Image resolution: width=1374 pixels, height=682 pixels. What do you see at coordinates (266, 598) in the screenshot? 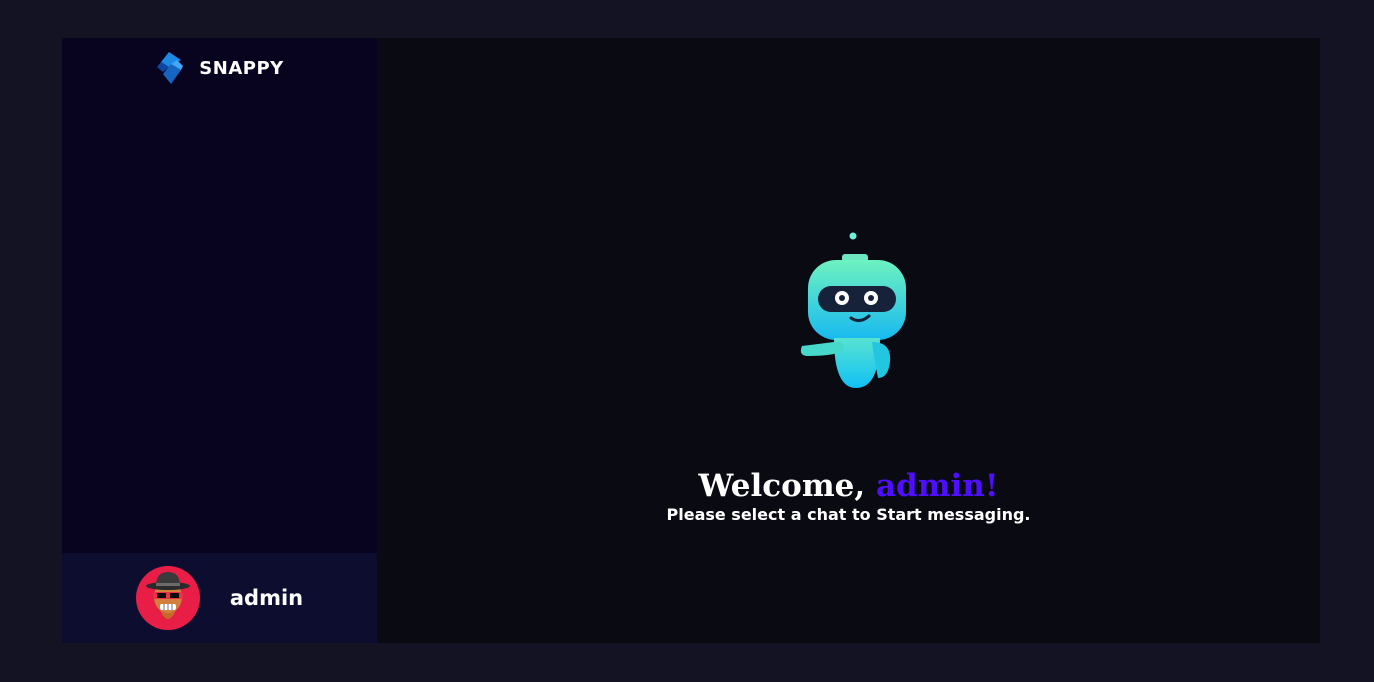
I see `current-username: admin` at bounding box center [266, 598].